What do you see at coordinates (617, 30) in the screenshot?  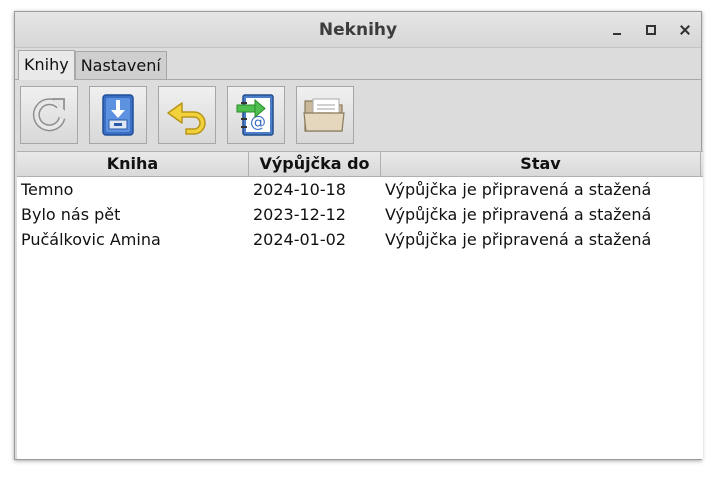 I see `minimize-button` at bounding box center [617, 30].